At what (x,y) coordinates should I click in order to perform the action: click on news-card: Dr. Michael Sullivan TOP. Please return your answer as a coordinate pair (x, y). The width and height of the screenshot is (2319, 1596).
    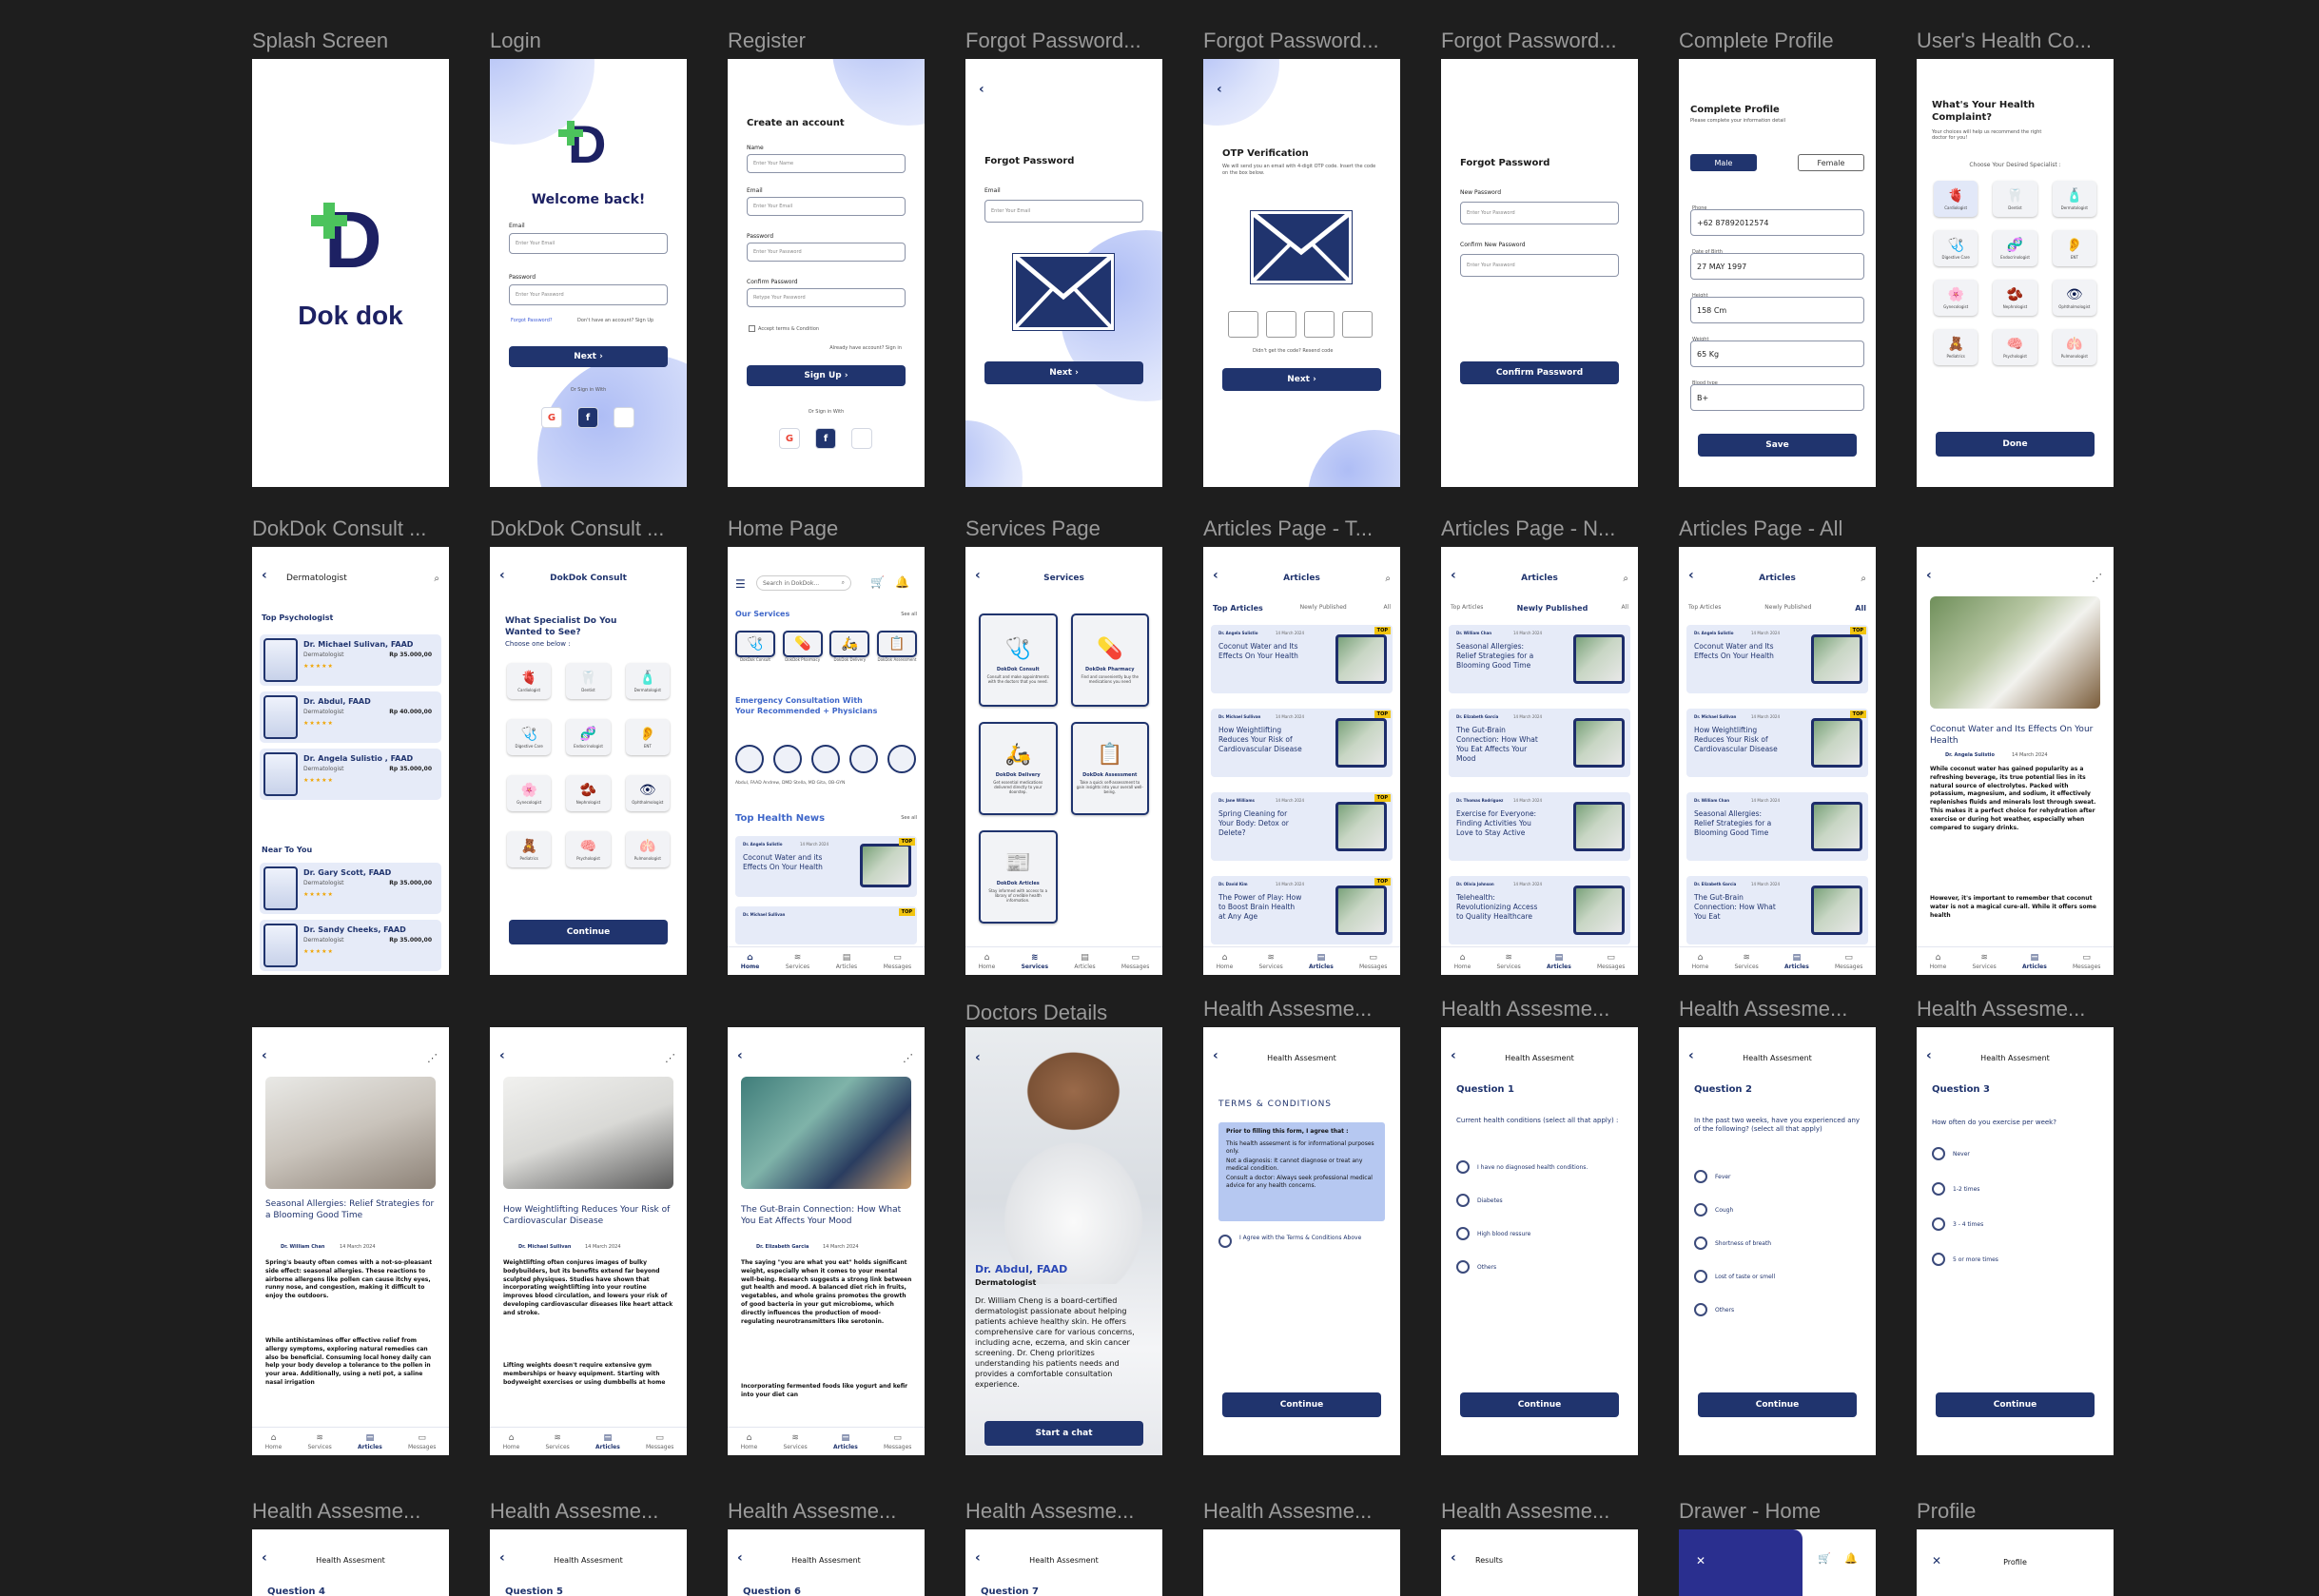
    Looking at the image, I should click on (826, 925).